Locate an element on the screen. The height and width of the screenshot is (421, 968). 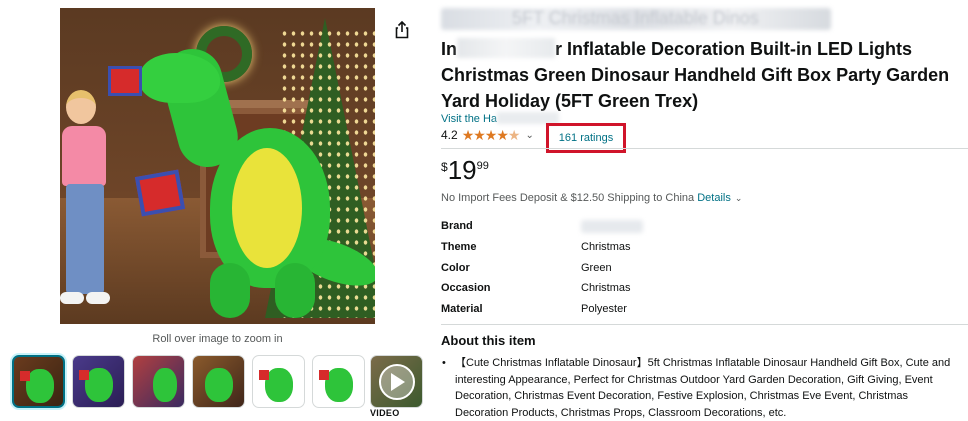
price: $ 19 99 is located at coordinates (465, 170).